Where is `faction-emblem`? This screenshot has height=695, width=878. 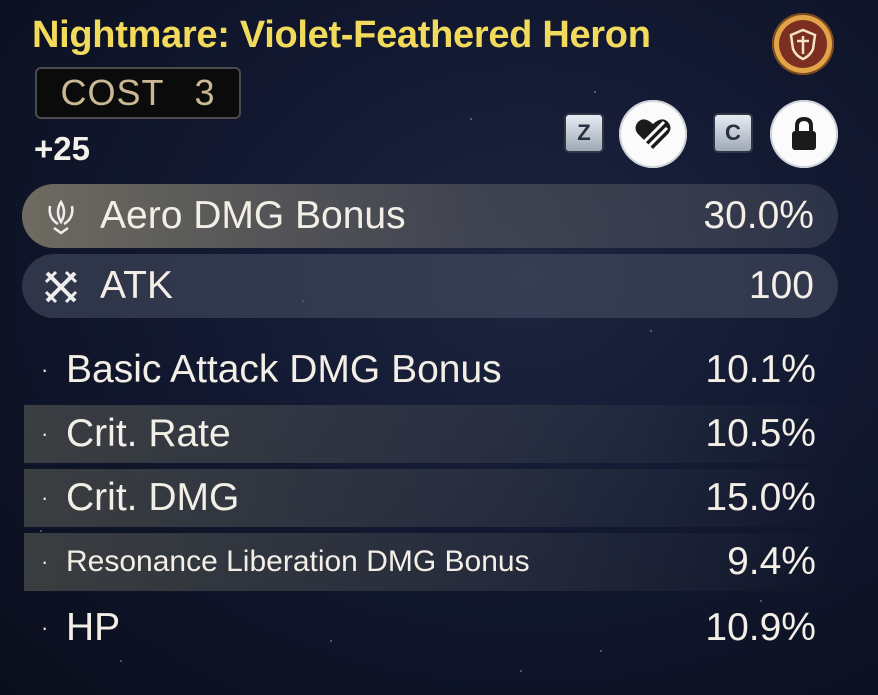
faction-emblem is located at coordinates (803, 44).